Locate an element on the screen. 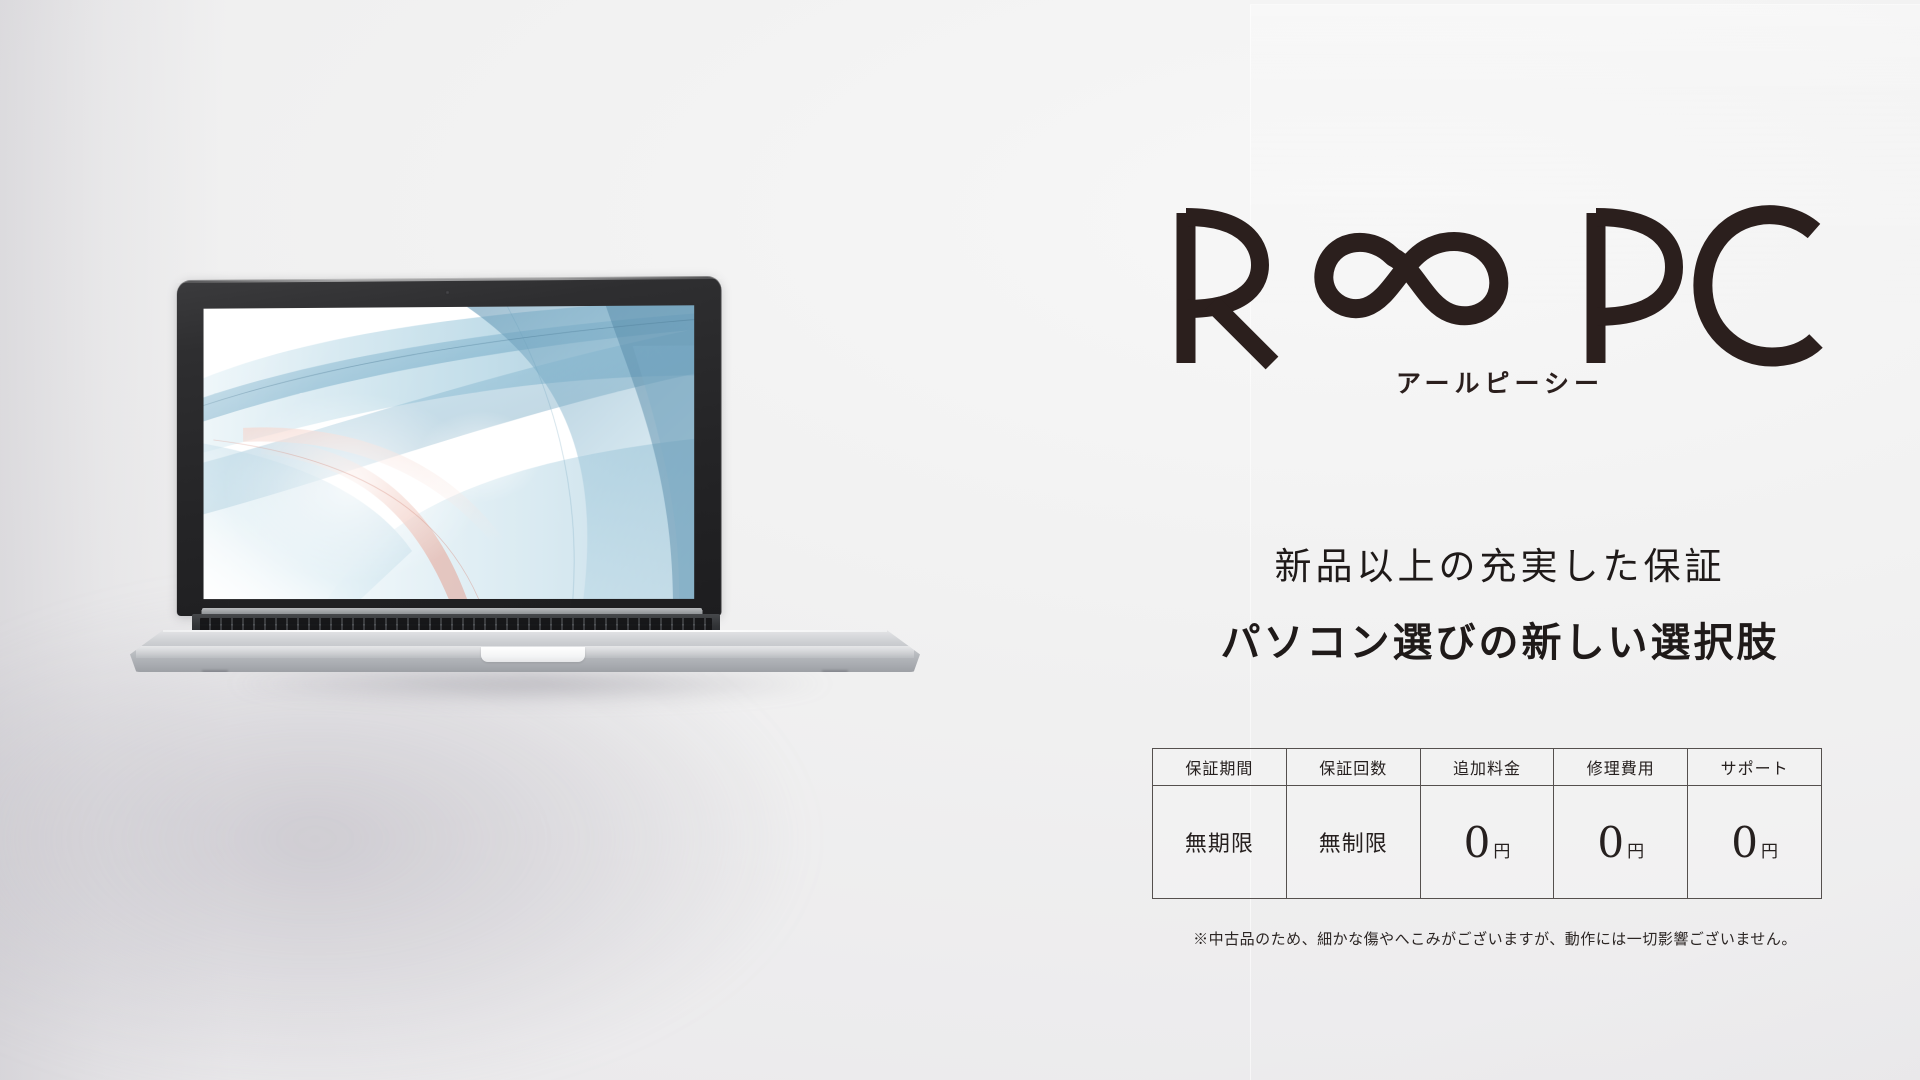 The image size is (1920, 1080). extra-fee-number: 0 is located at coordinates (1477, 842).